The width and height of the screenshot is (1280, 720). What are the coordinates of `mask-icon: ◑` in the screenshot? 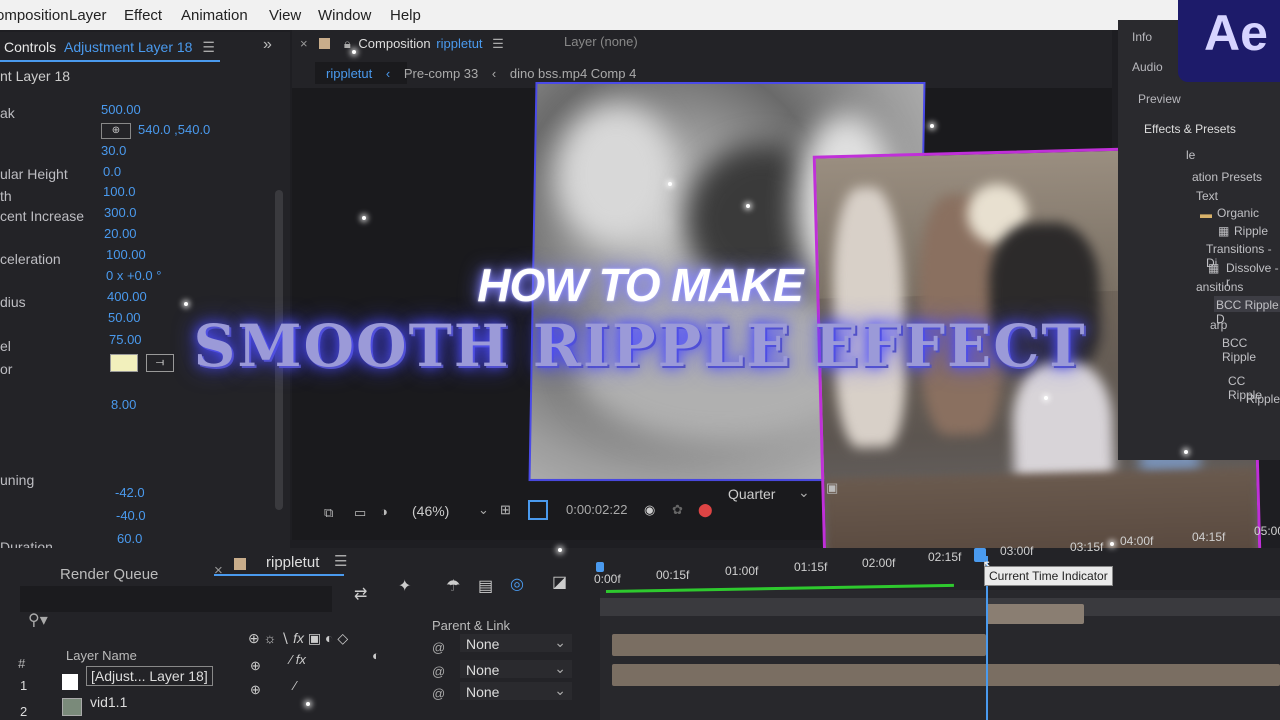 It's located at (384, 511).